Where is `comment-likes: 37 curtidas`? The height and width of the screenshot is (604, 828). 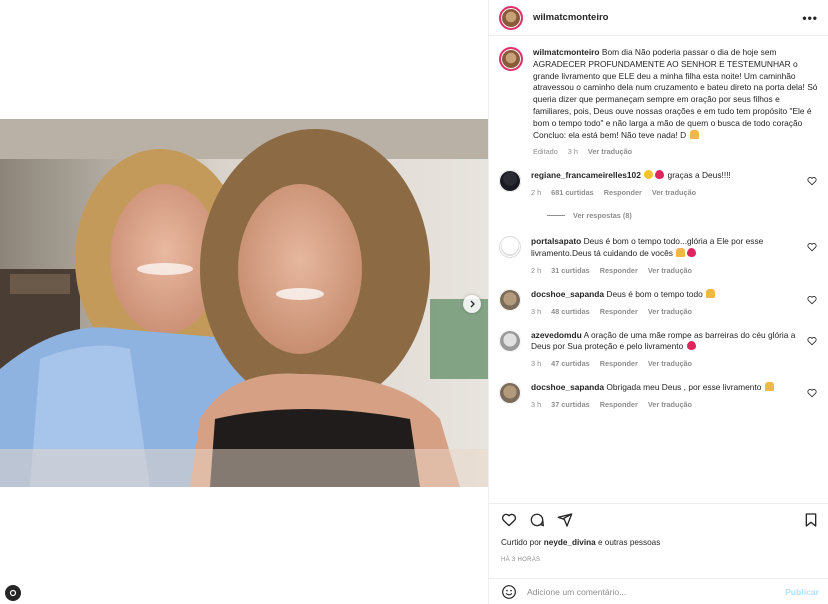 comment-likes: 37 curtidas is located at coordinates (570, 404).